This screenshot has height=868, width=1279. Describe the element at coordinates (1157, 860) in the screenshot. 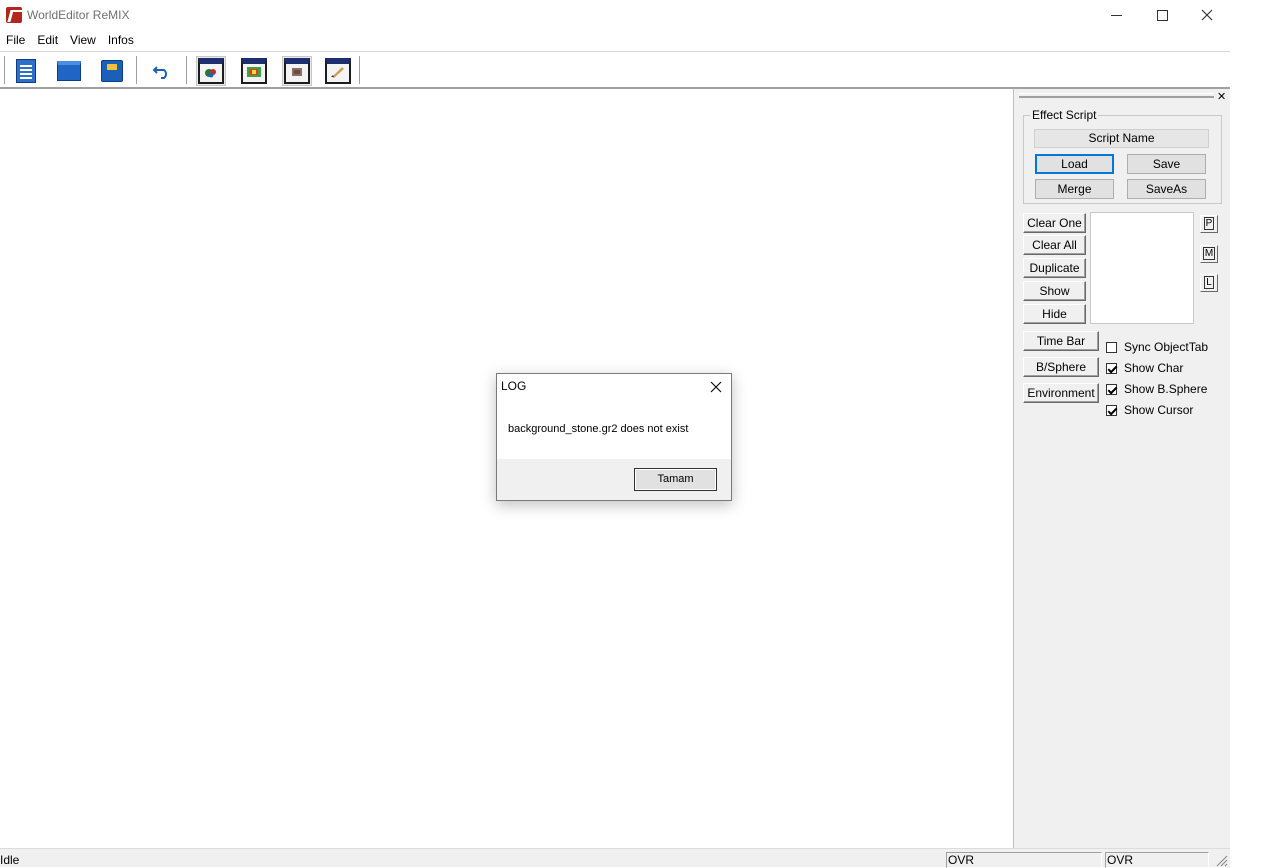

I see `status-pane-ovr-2: OVR` at that location.